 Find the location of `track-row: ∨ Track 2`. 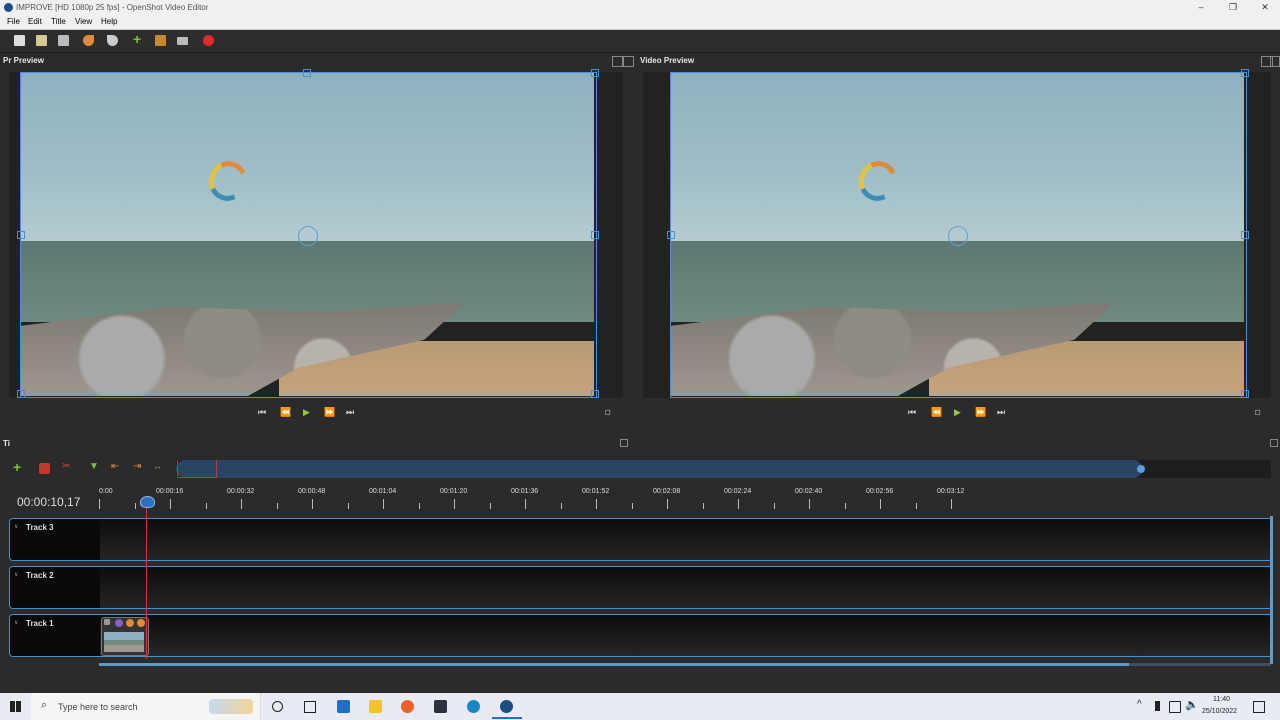

track-row: ∨ Track 2 is located at coordinates (641, 587).